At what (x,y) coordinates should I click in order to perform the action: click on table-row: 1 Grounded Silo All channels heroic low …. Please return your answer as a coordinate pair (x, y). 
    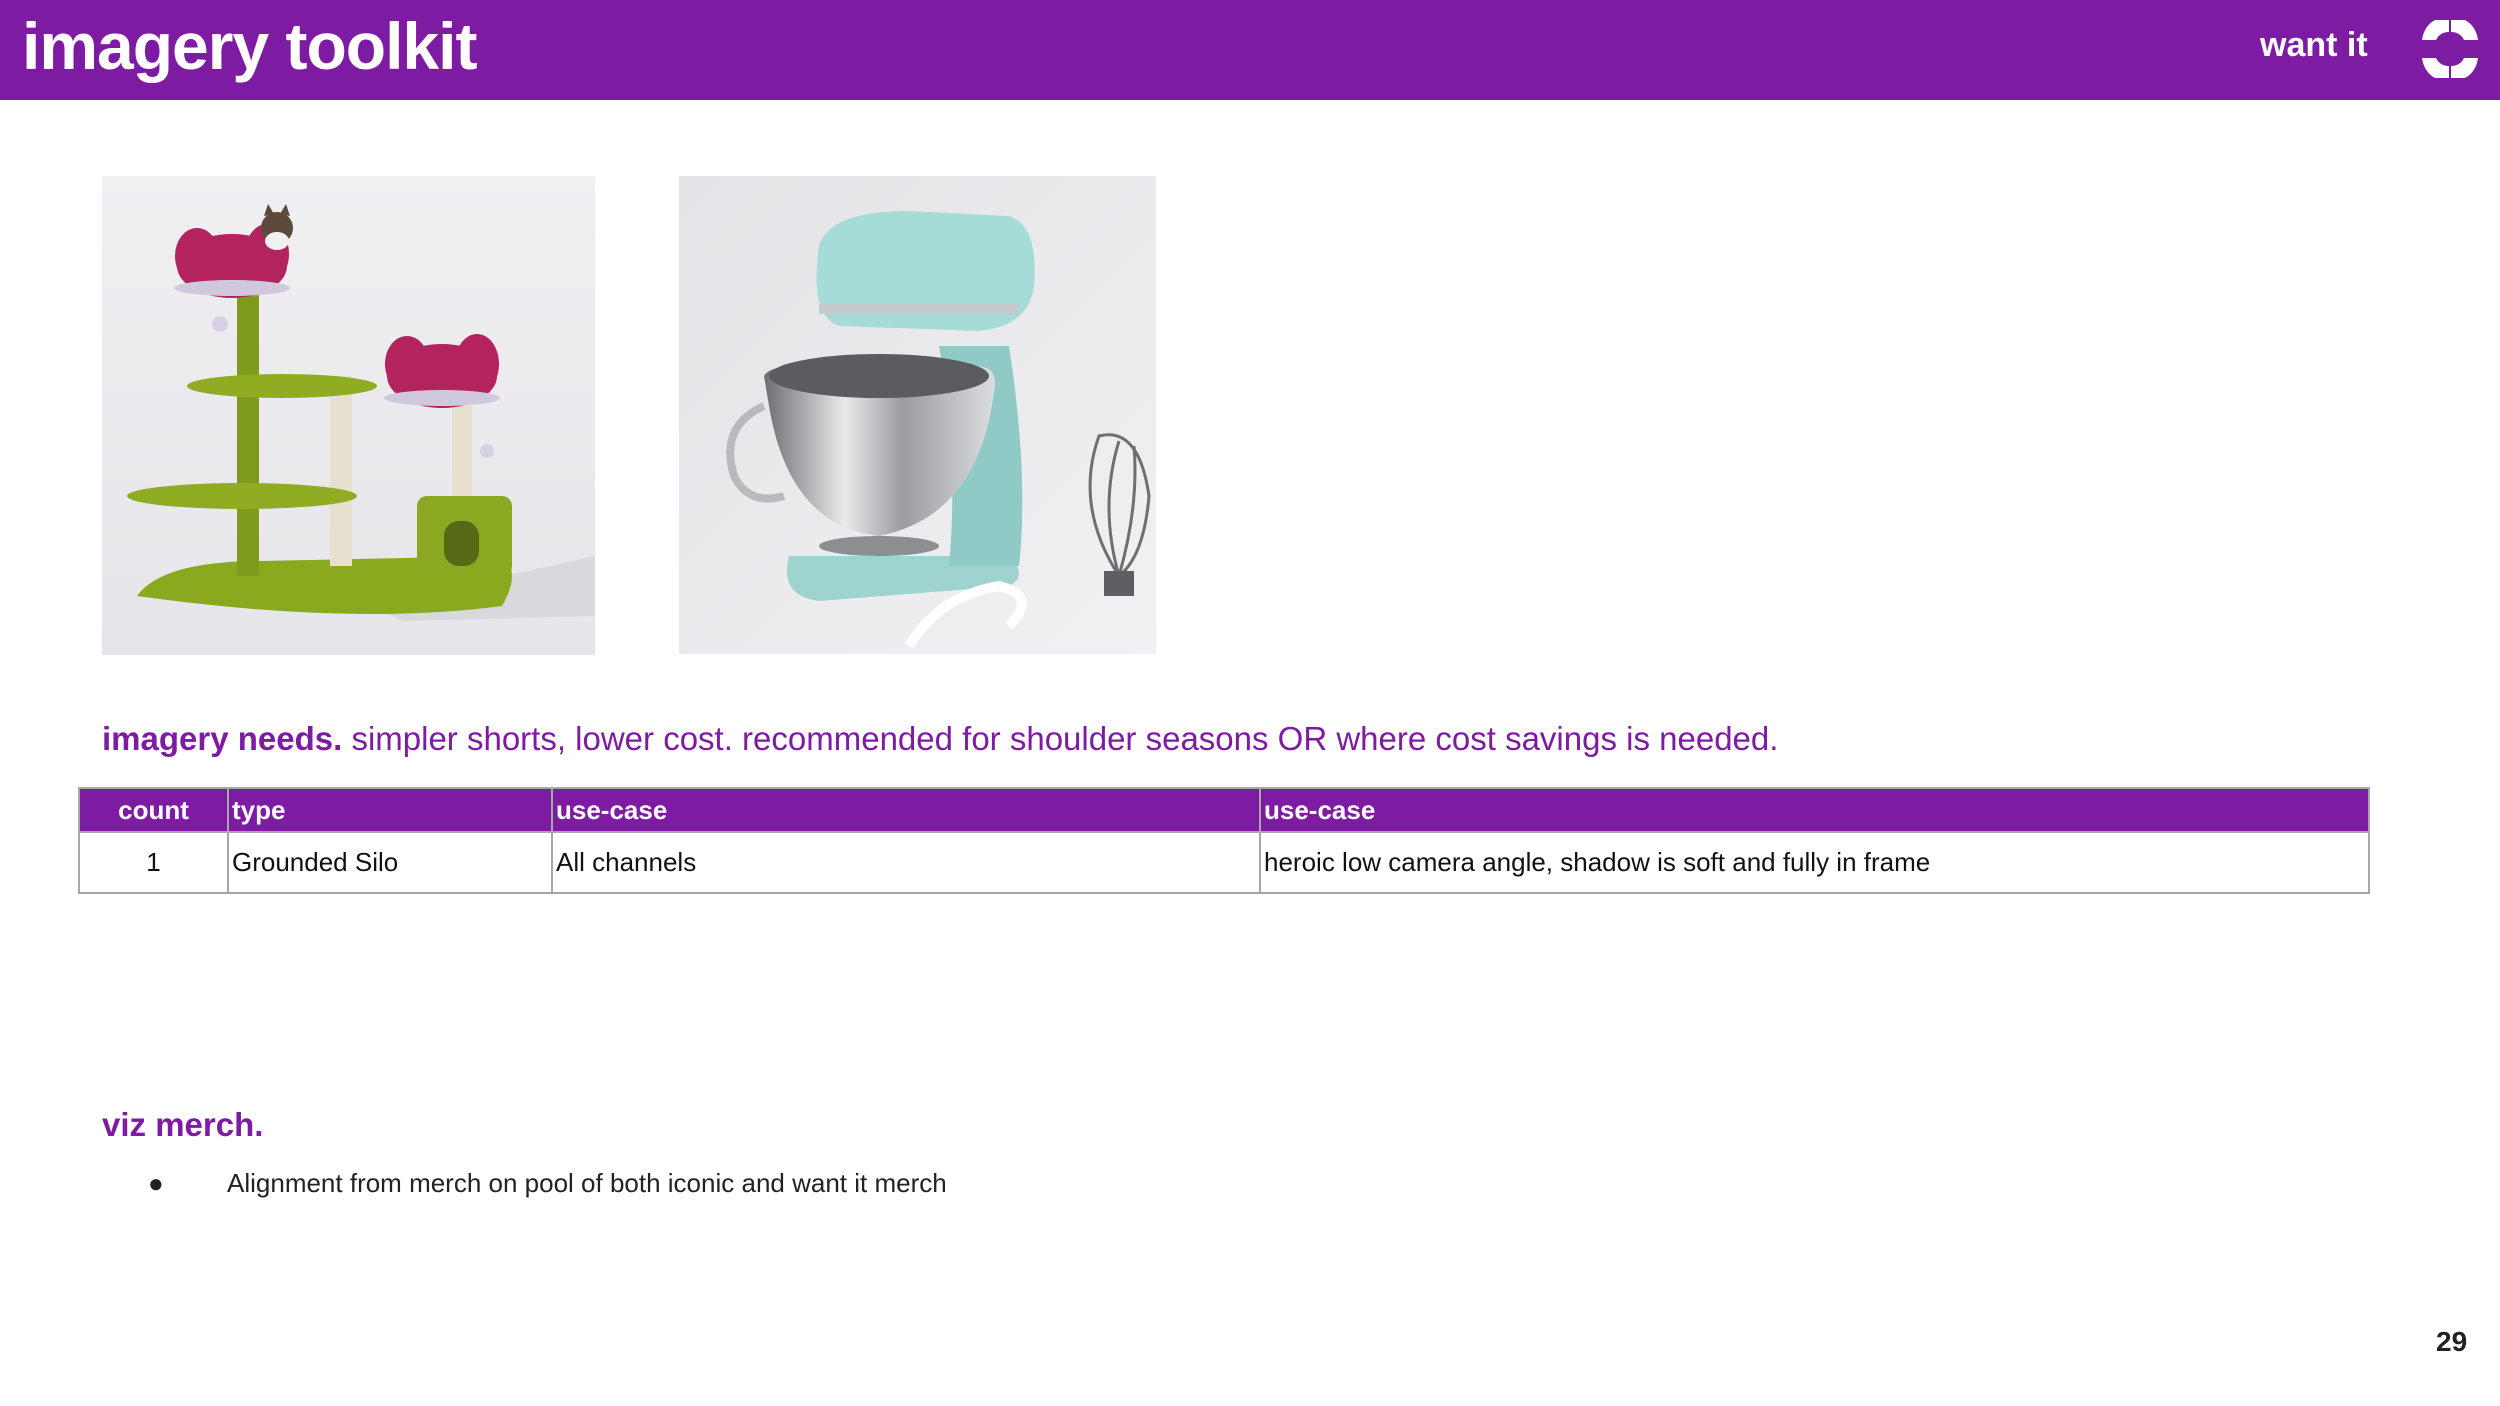
    Looking at the image, I should click on (1224, 862).